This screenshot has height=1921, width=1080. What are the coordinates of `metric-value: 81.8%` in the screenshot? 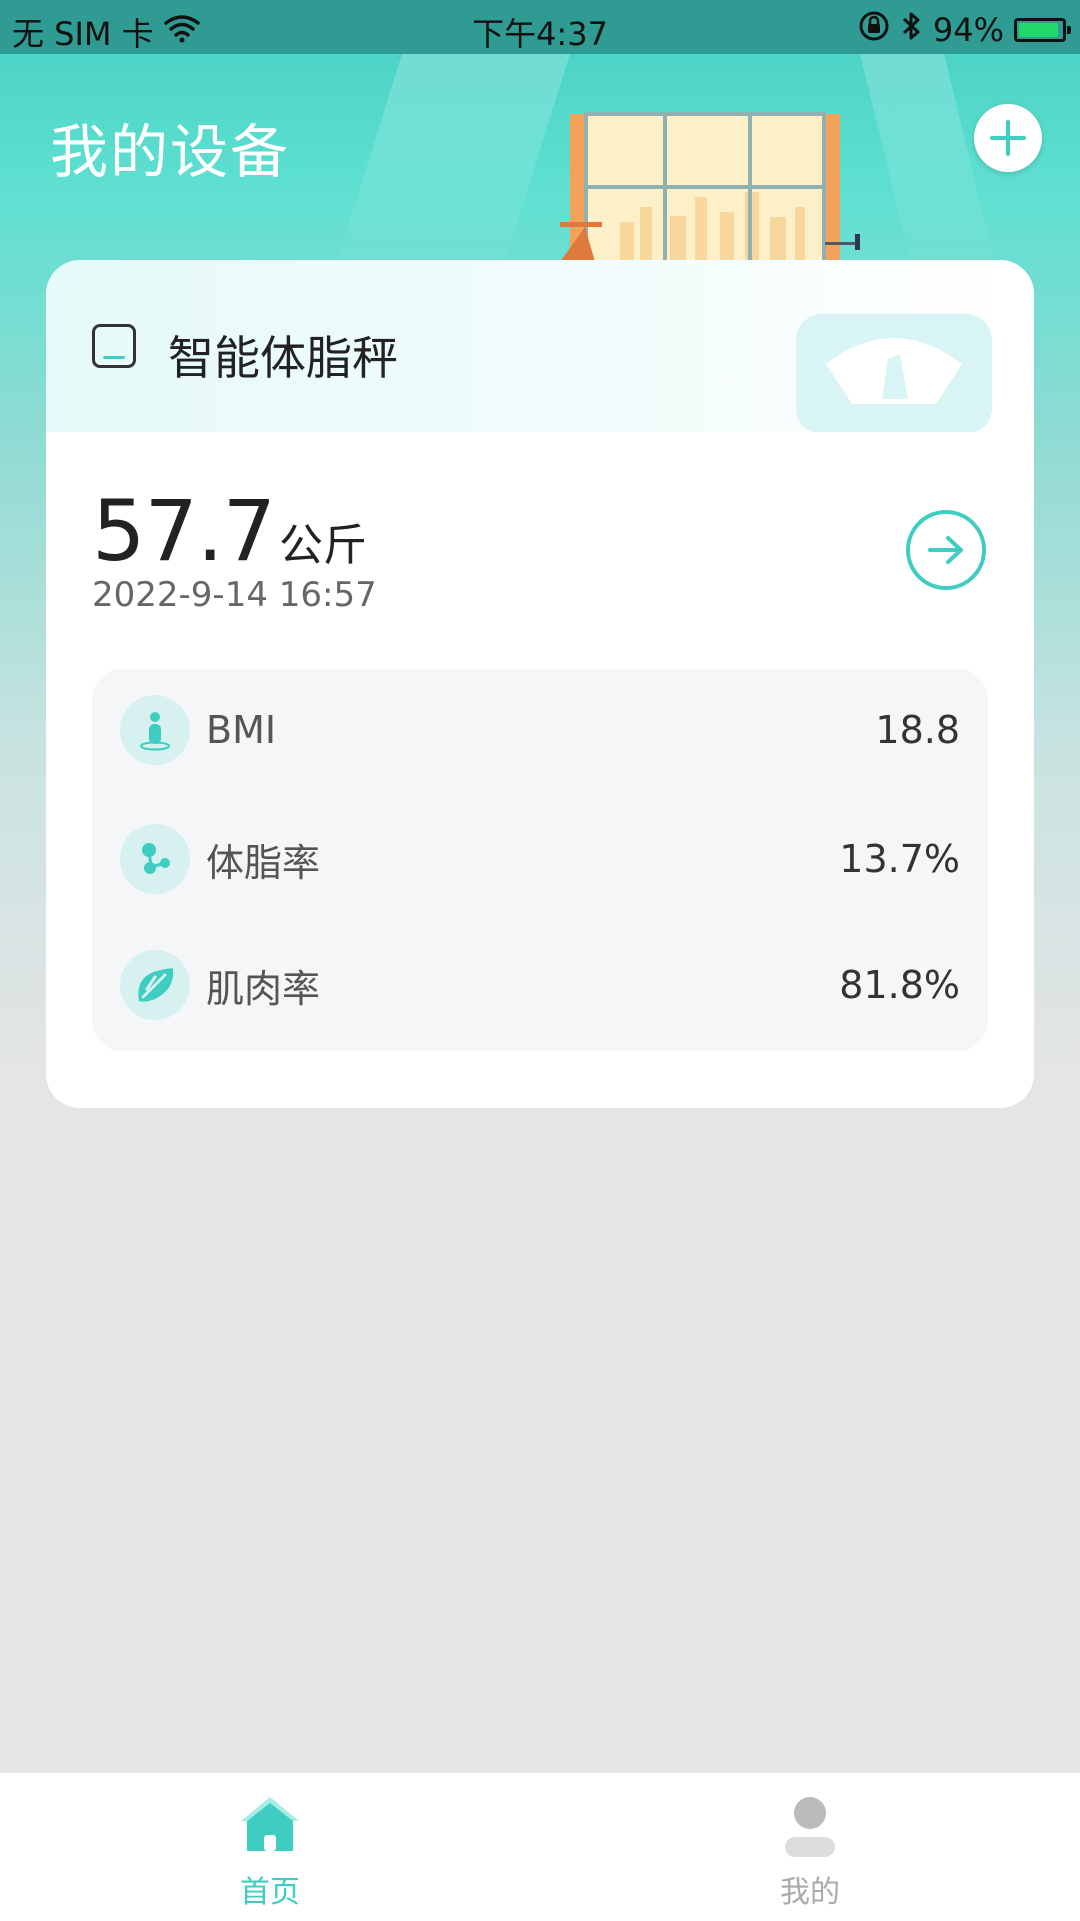 It's located at (899, 985).